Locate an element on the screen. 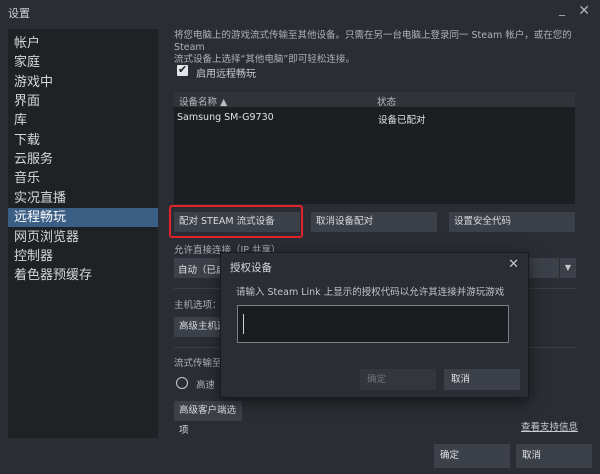 This screenshot has width=600, height=474. sidebar-item-cloud: 云服务 is located at coordinates (83, 159).